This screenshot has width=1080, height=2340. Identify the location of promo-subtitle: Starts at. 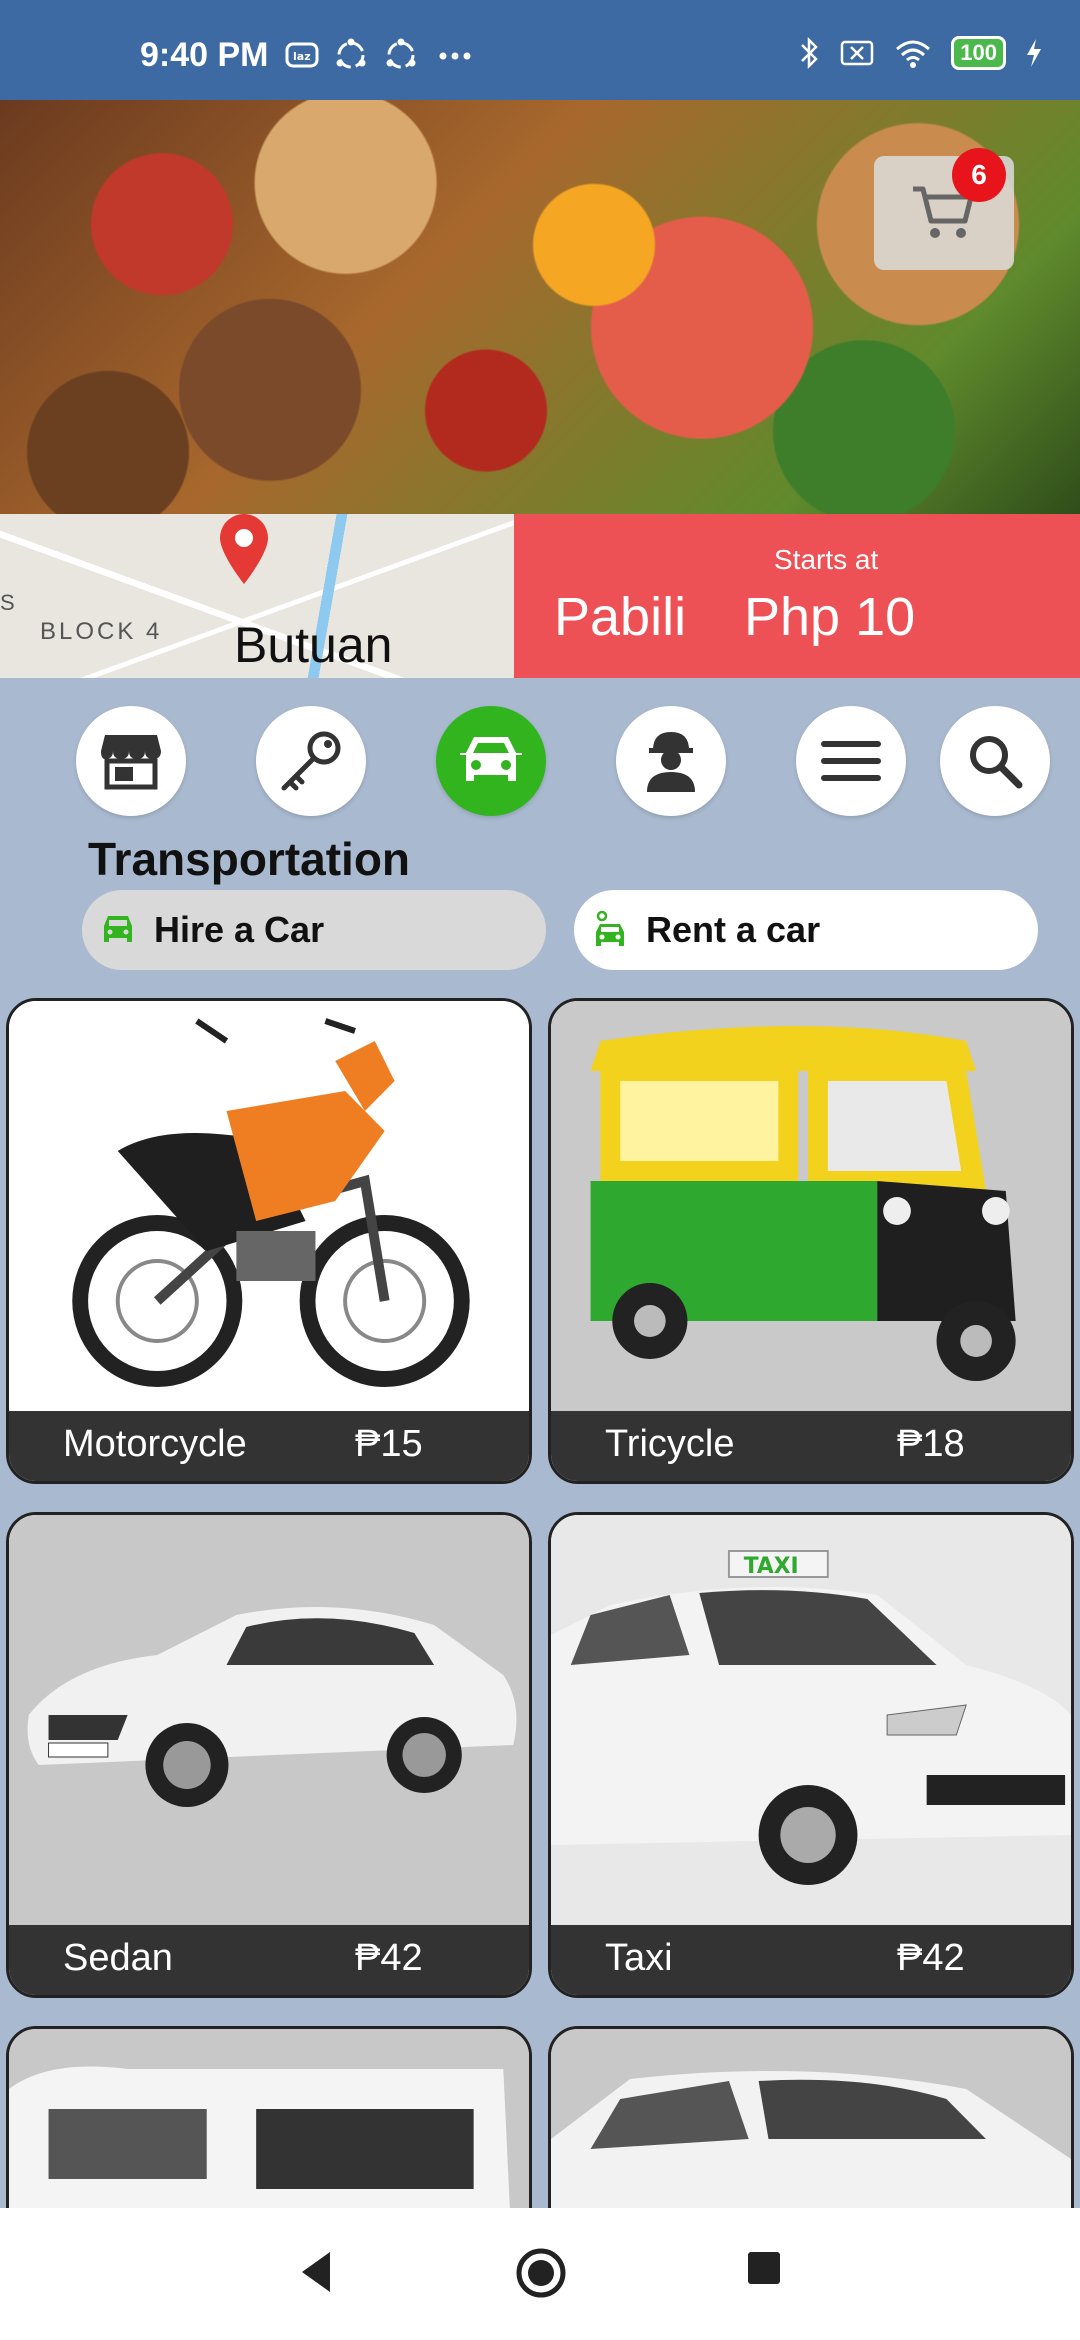
(826, 559).